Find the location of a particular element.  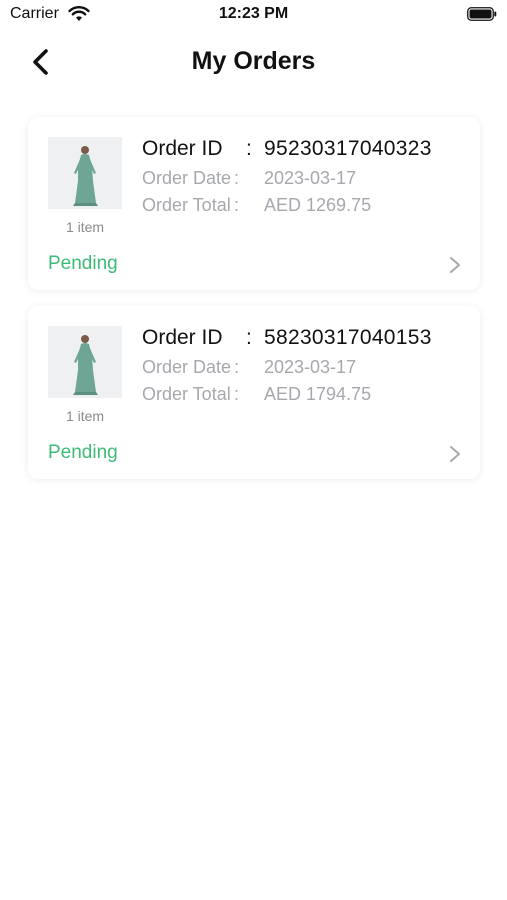

battery-icon is located at coordinates (482, 14).